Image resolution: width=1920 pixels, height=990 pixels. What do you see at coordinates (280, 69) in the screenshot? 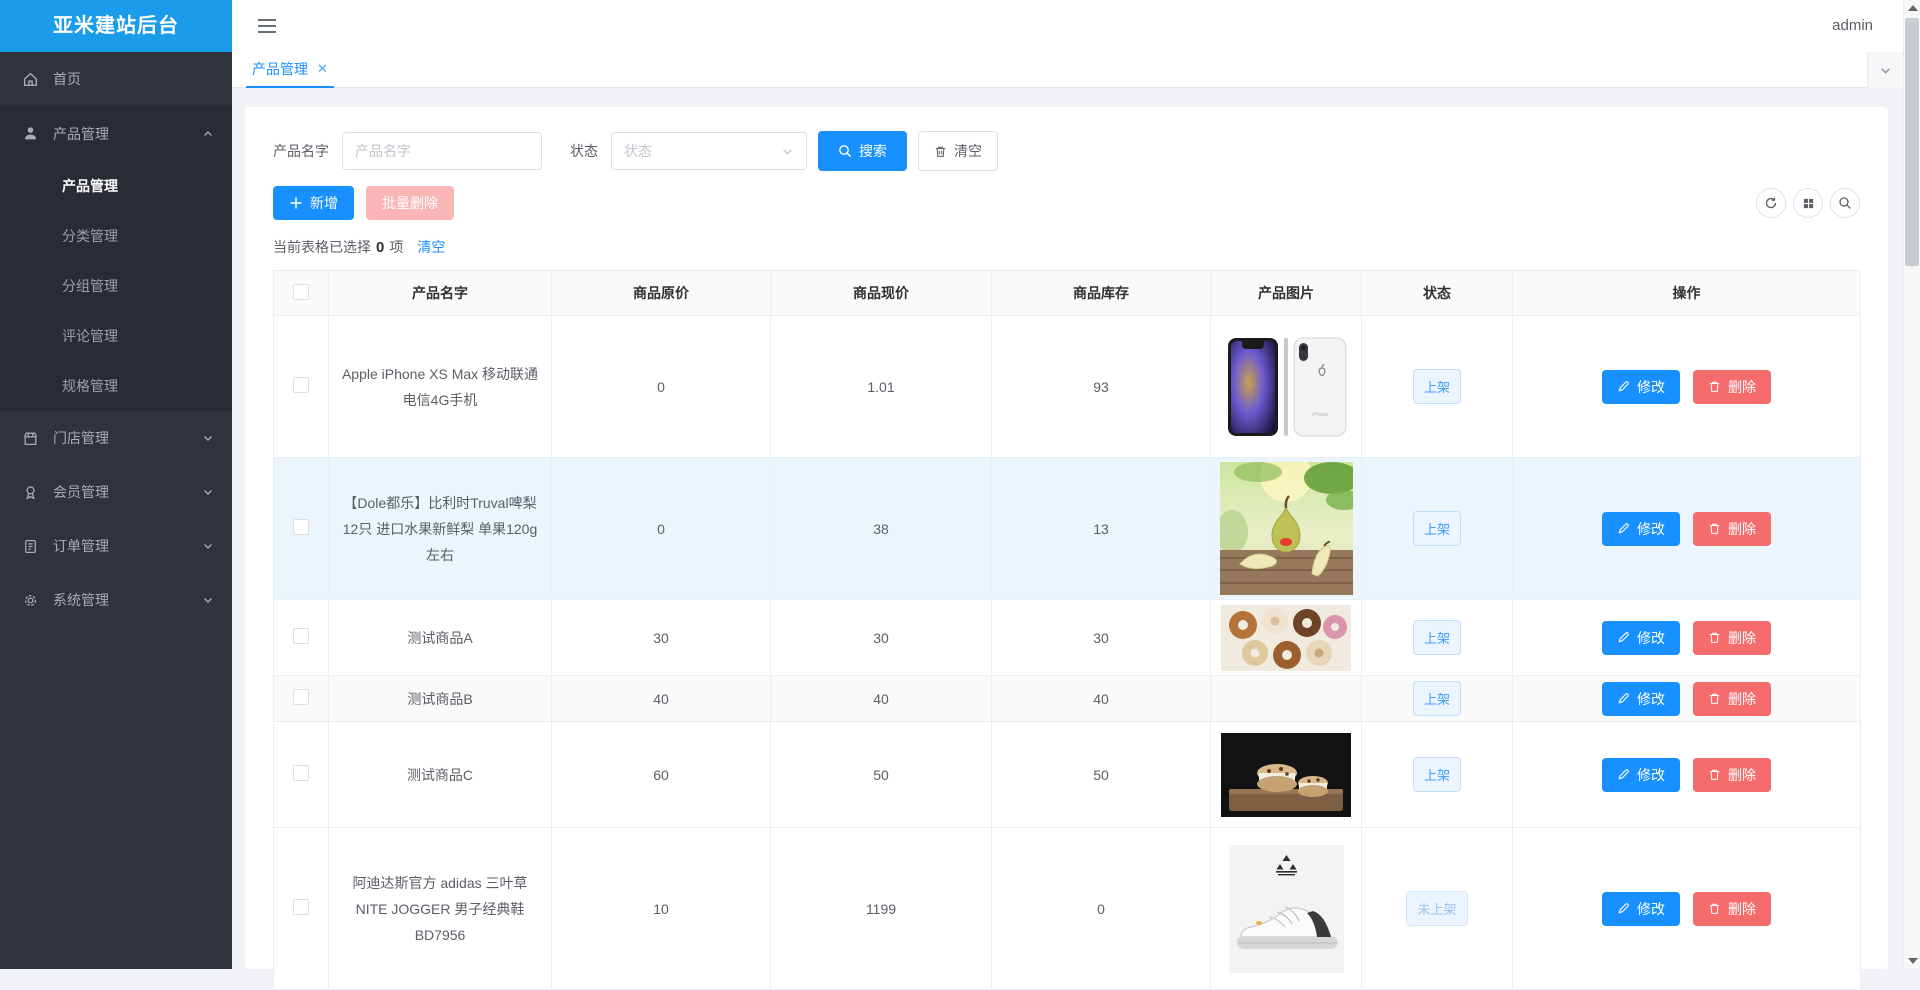
I see `tab-label: 产品管理` at bounding box center [280, 69].